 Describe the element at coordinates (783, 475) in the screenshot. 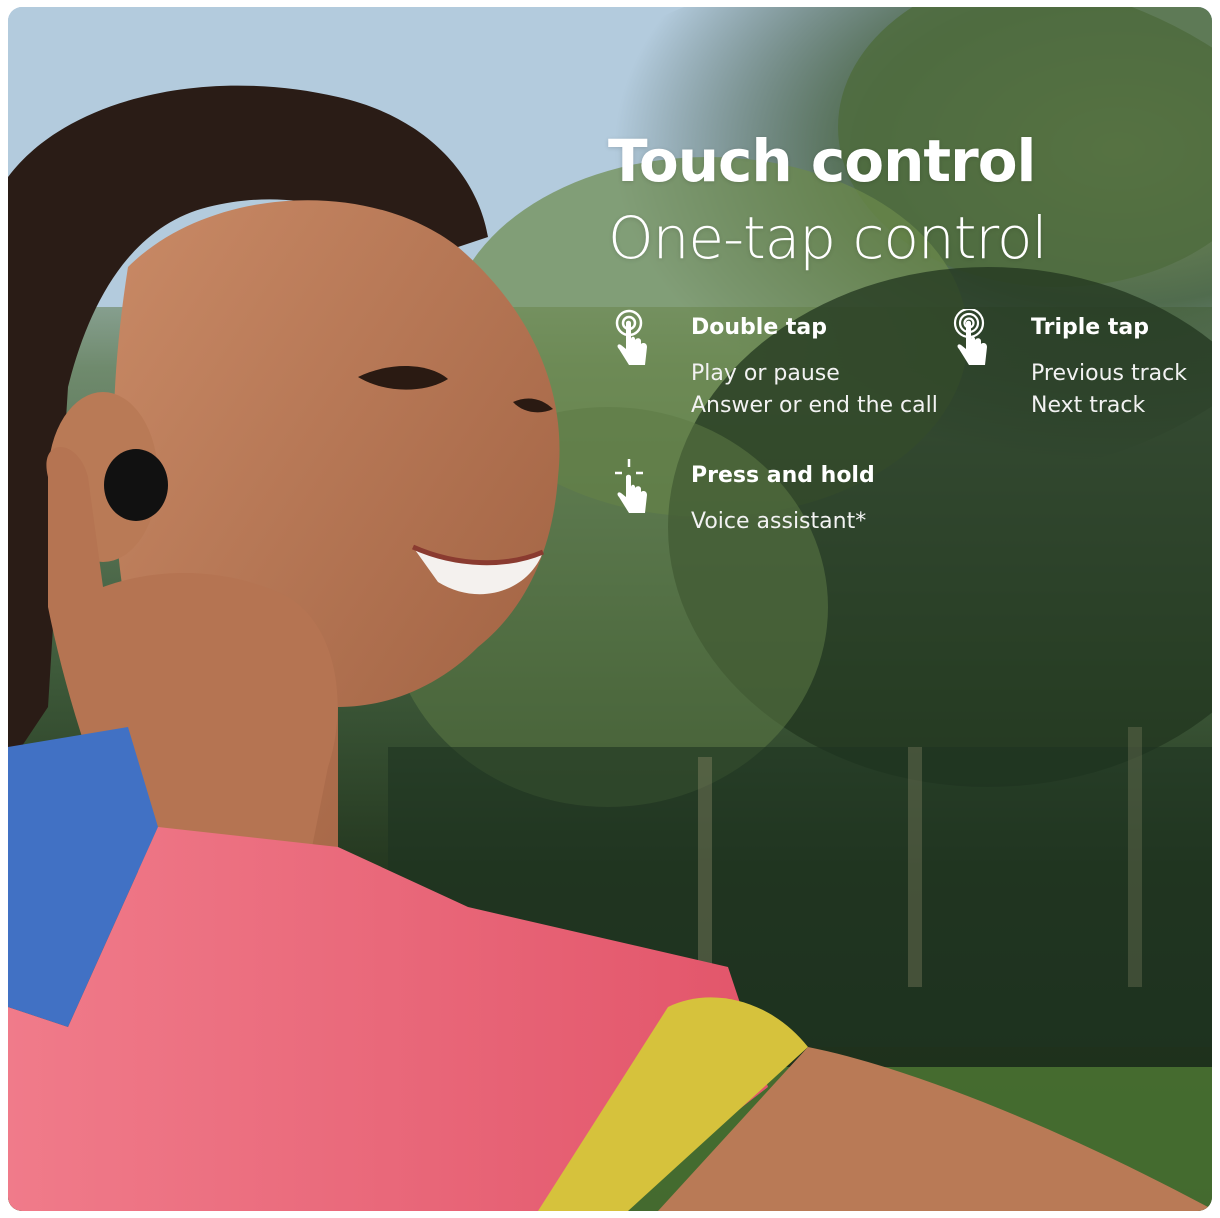

I see `feature-name: Press and hold` at that location.